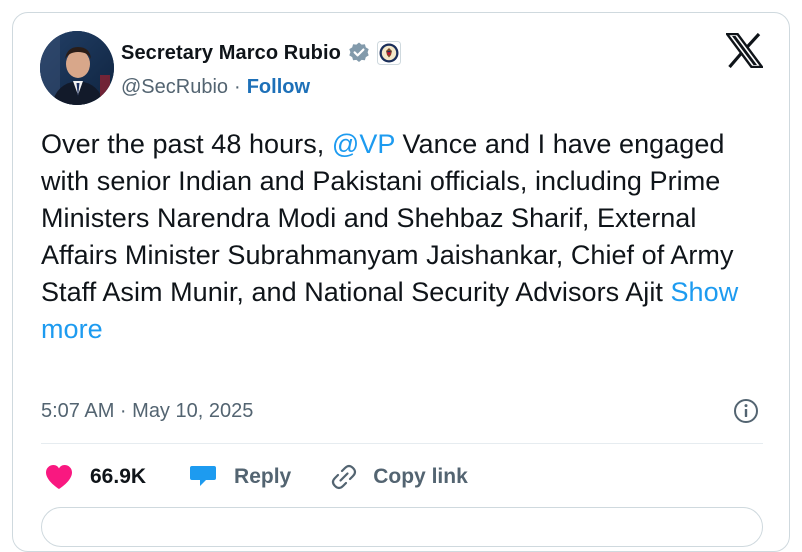  I want to click on reply-button: Reply, so click(239, 477).